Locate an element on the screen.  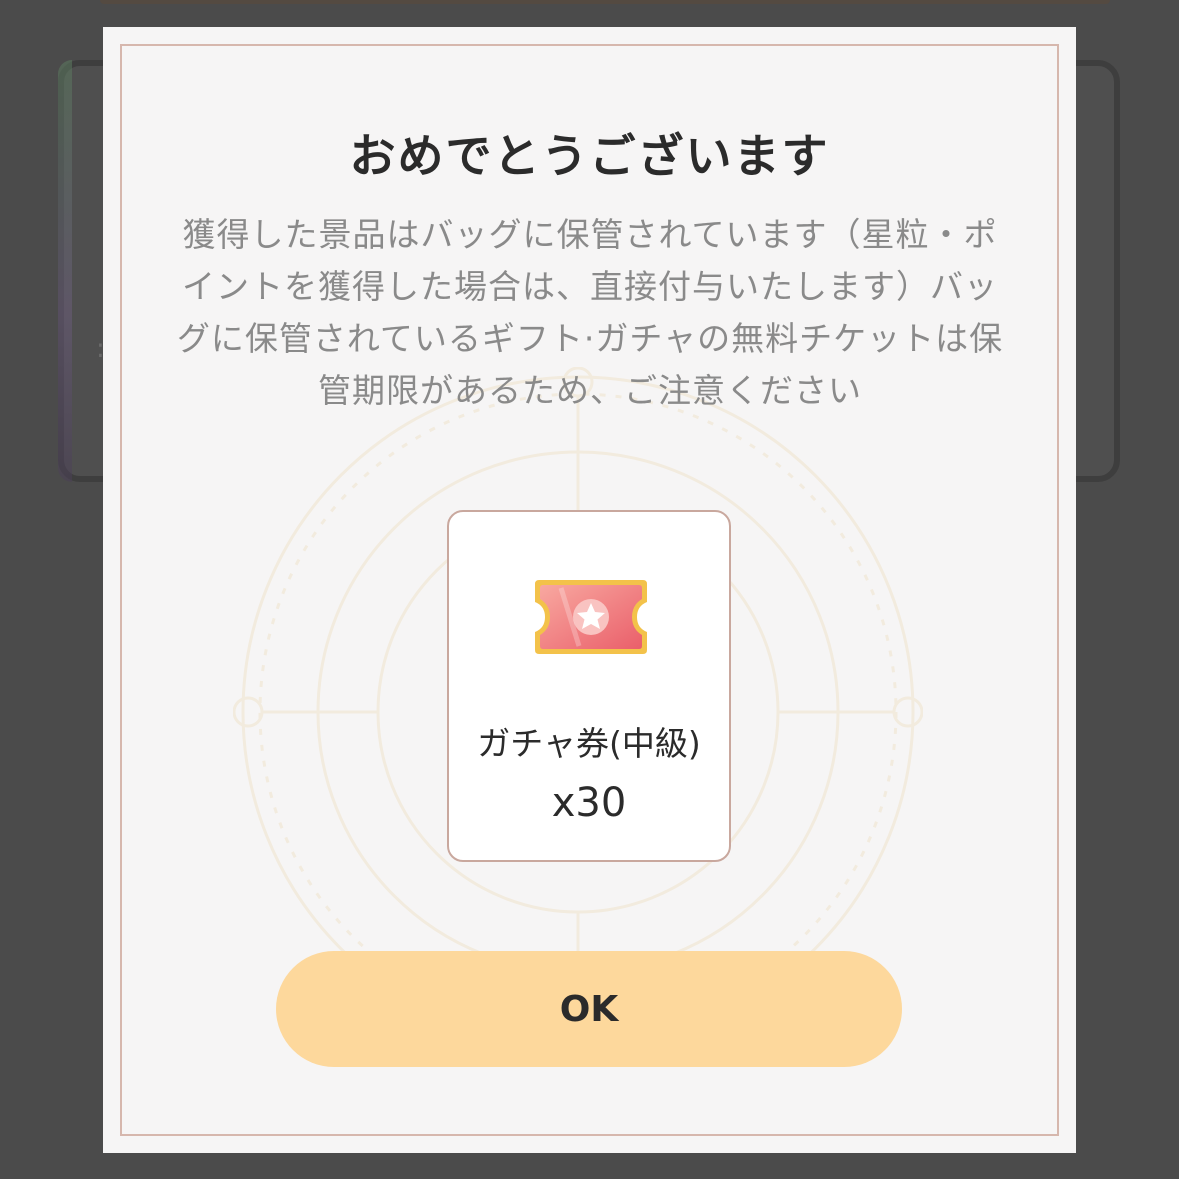
background-top-bar is located at coordinates (605, 2).